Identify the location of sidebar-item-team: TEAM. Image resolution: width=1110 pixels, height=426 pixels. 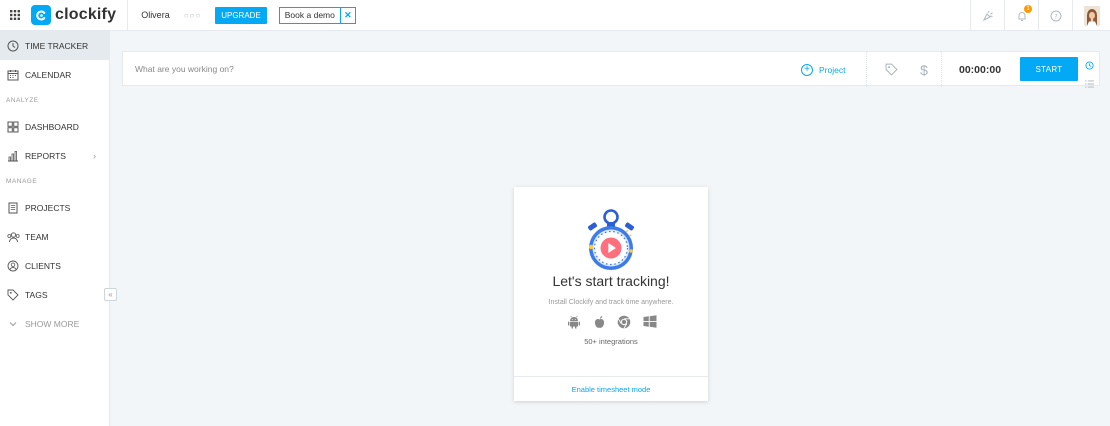
(54, 236).